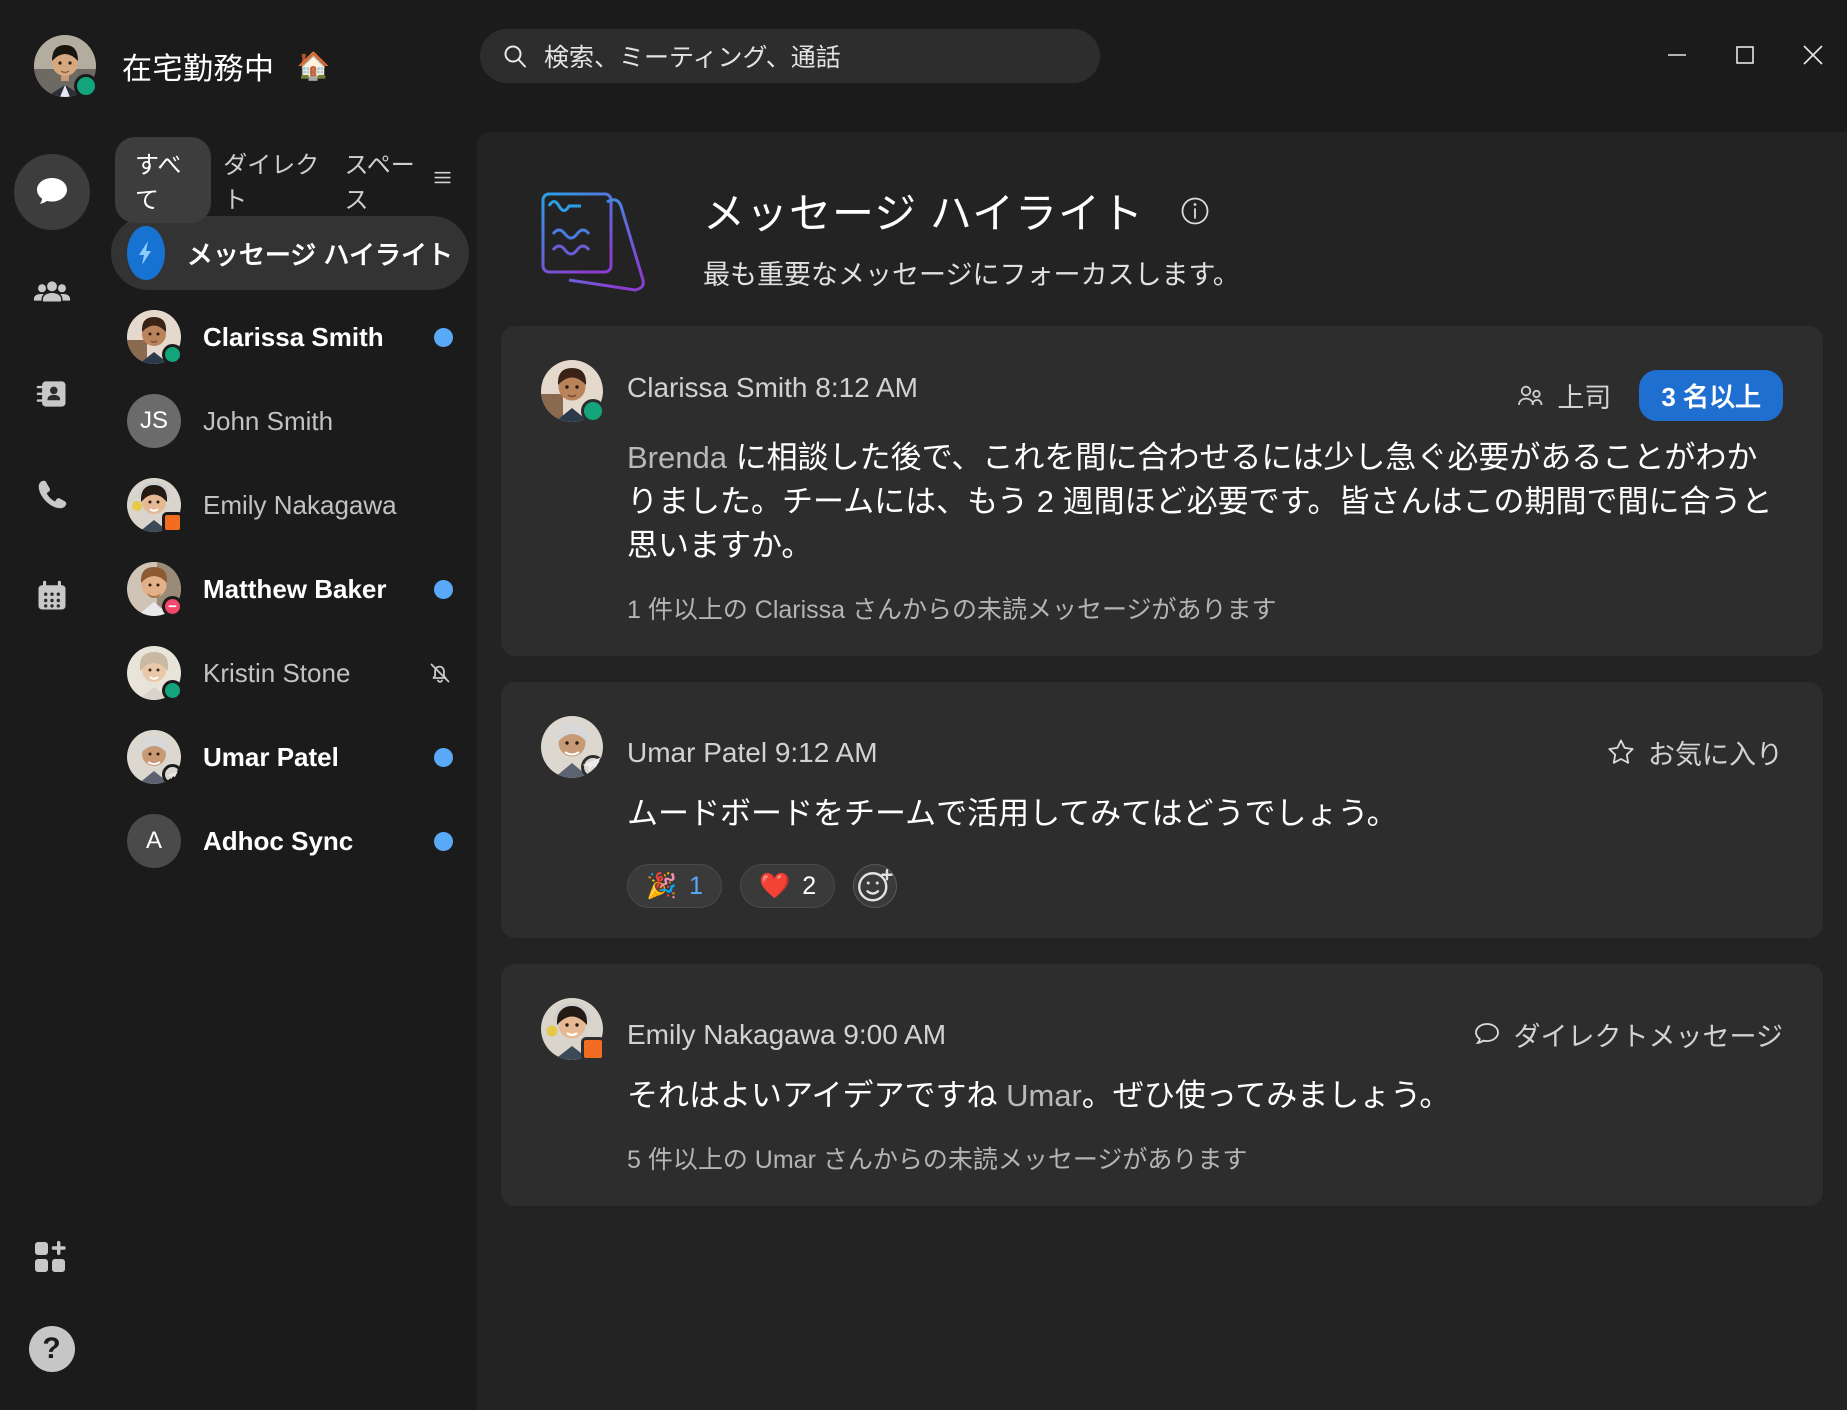 This screenshot has height=1410, width=1847. Describe the element at coordinates (1044, 1096) in the screenshot. I see `message-mention: Umar` at that location.